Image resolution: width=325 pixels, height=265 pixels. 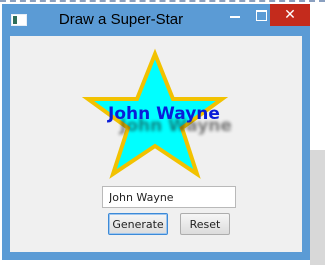 I want to click on name-input, so click(x=169, y=197).